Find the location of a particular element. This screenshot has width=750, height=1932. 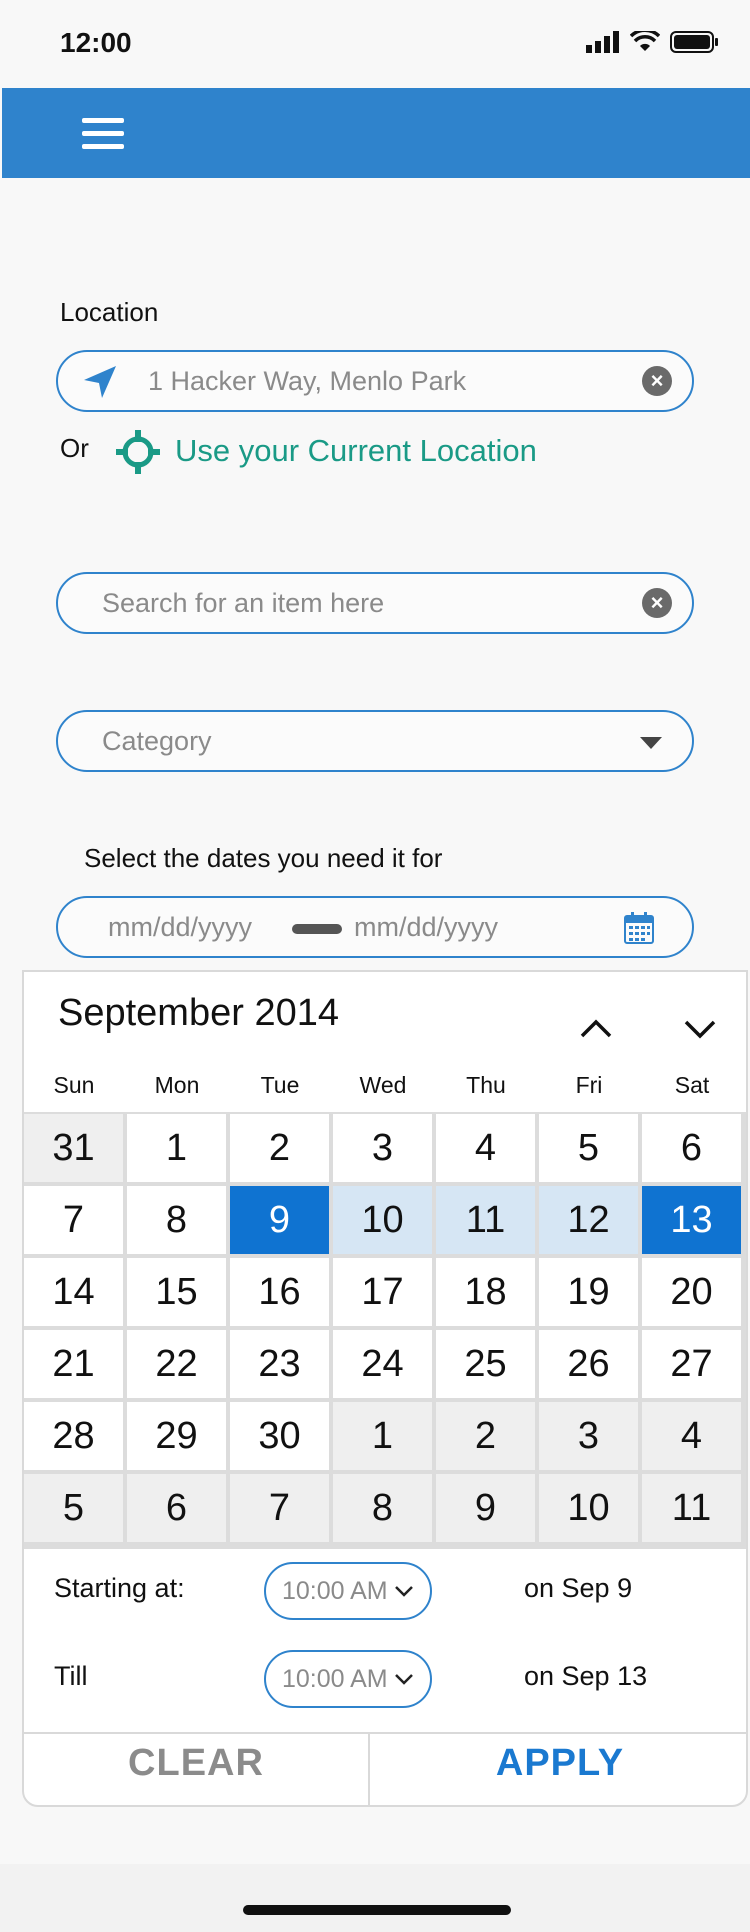

weekday-label: Tue is located at coordinates (280, 1085).